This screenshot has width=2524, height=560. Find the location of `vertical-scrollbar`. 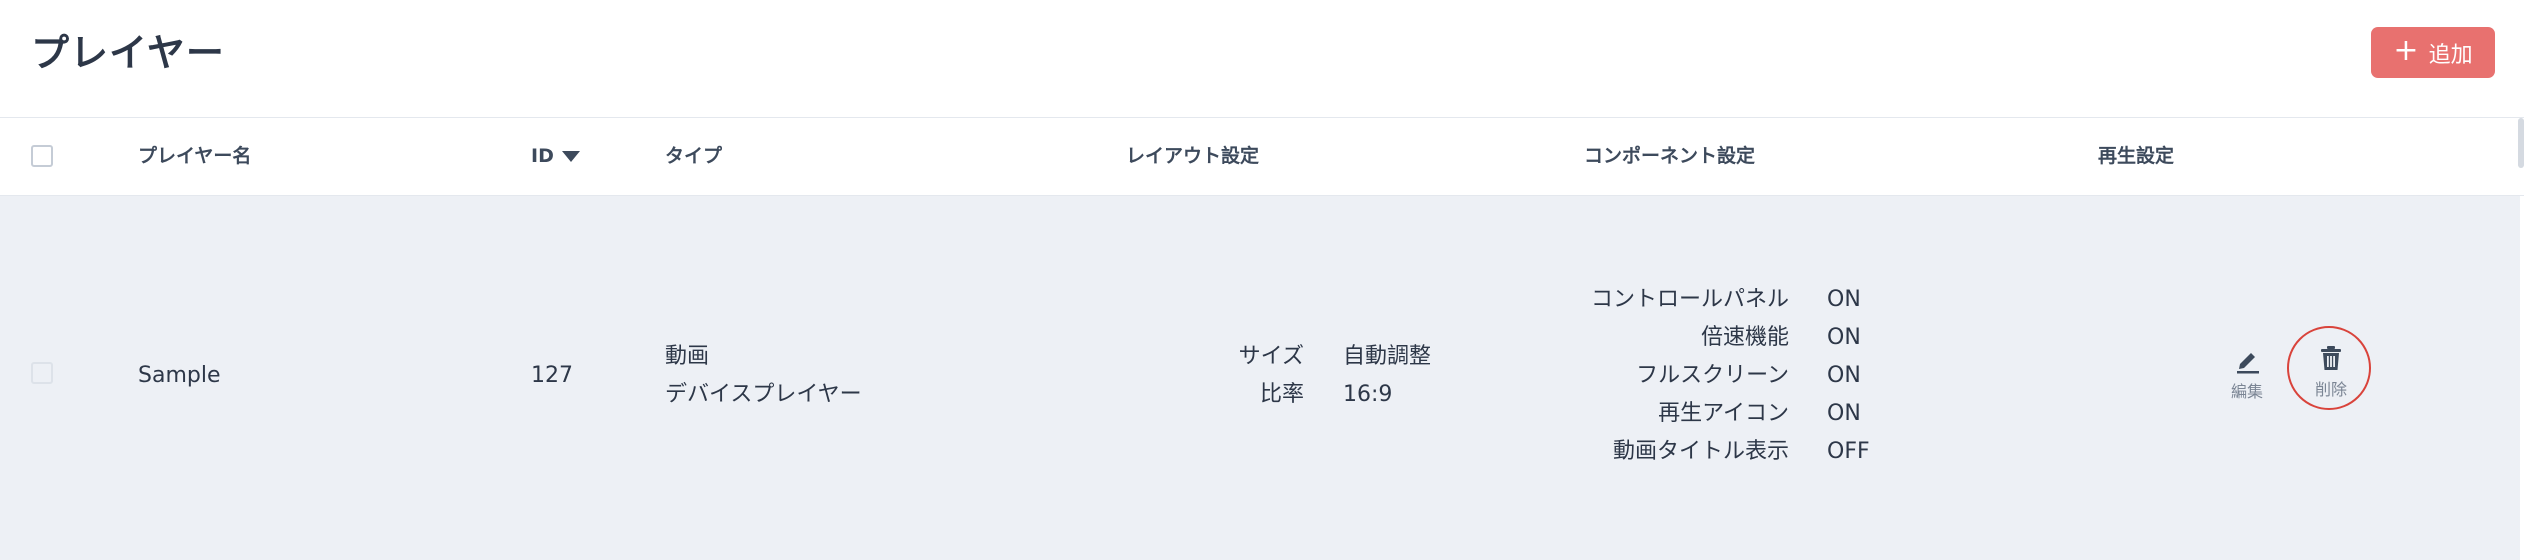

vertical-scrollbar is located at coordinates (2521, 143).